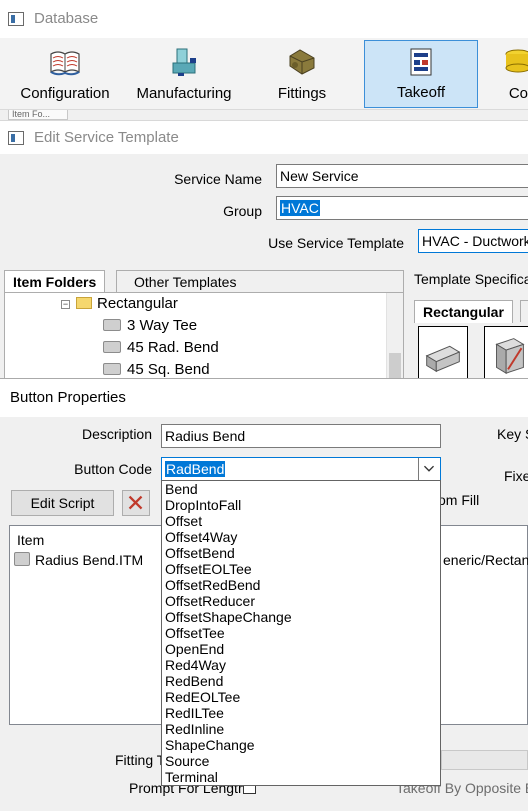  What do you see at coordinates (301, 697) in the screenshot?
I see `dropdown-option: RedEOLTee` at bounding box center [301, 697].